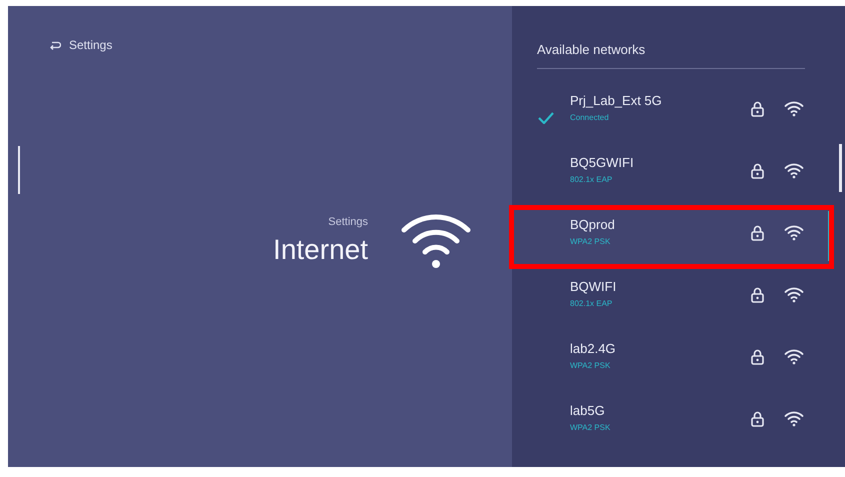  Describe the element at coordinates (671, 423) in the screenshot. I see `network-item: lab5G WPA2 PSK` at that location.